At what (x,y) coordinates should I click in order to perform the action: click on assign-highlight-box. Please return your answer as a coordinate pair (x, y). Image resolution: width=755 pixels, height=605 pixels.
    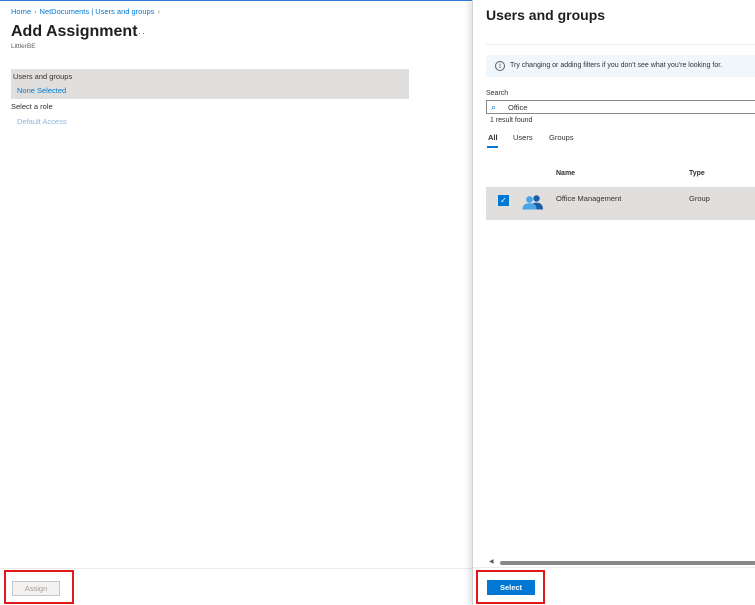
    Looking at the image, I should click on (39, 587).